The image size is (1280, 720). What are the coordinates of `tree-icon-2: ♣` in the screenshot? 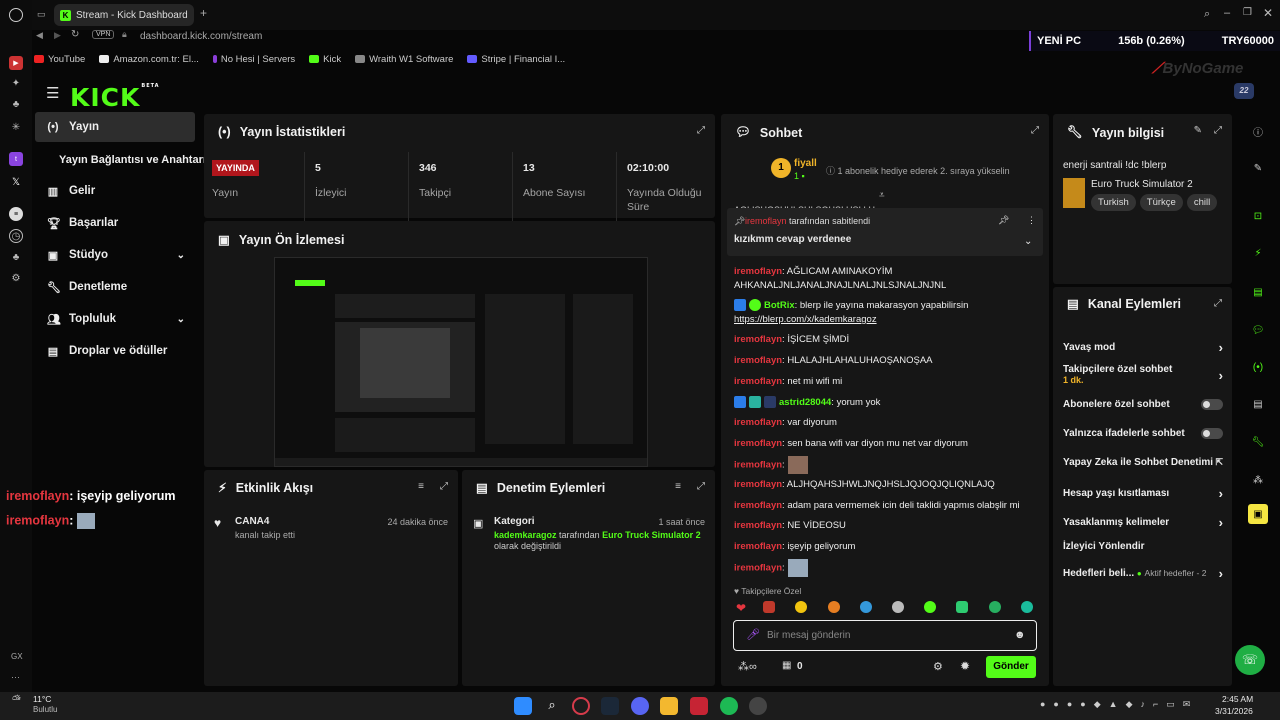 It's located at (16, 257).